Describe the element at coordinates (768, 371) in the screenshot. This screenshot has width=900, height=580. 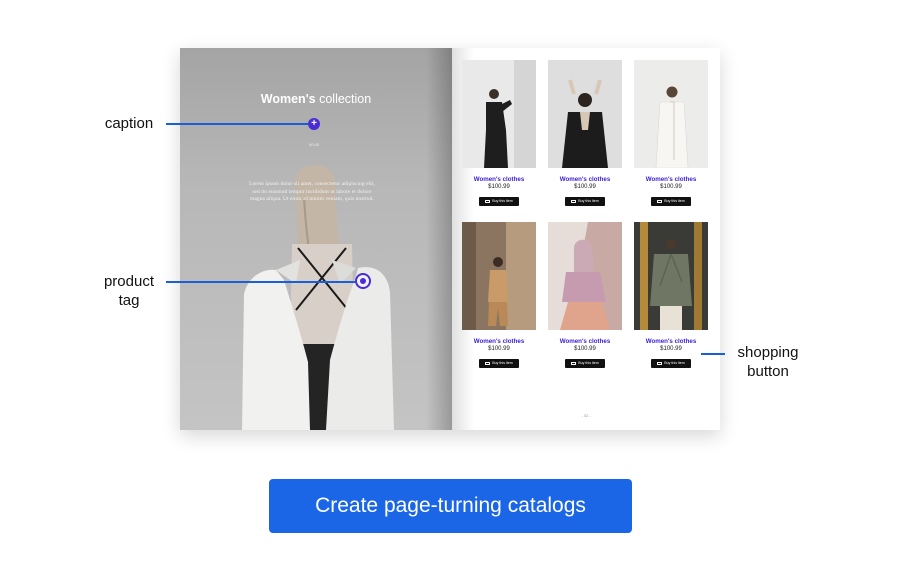
I see `shopping-button-callout-line2: button` at that location.